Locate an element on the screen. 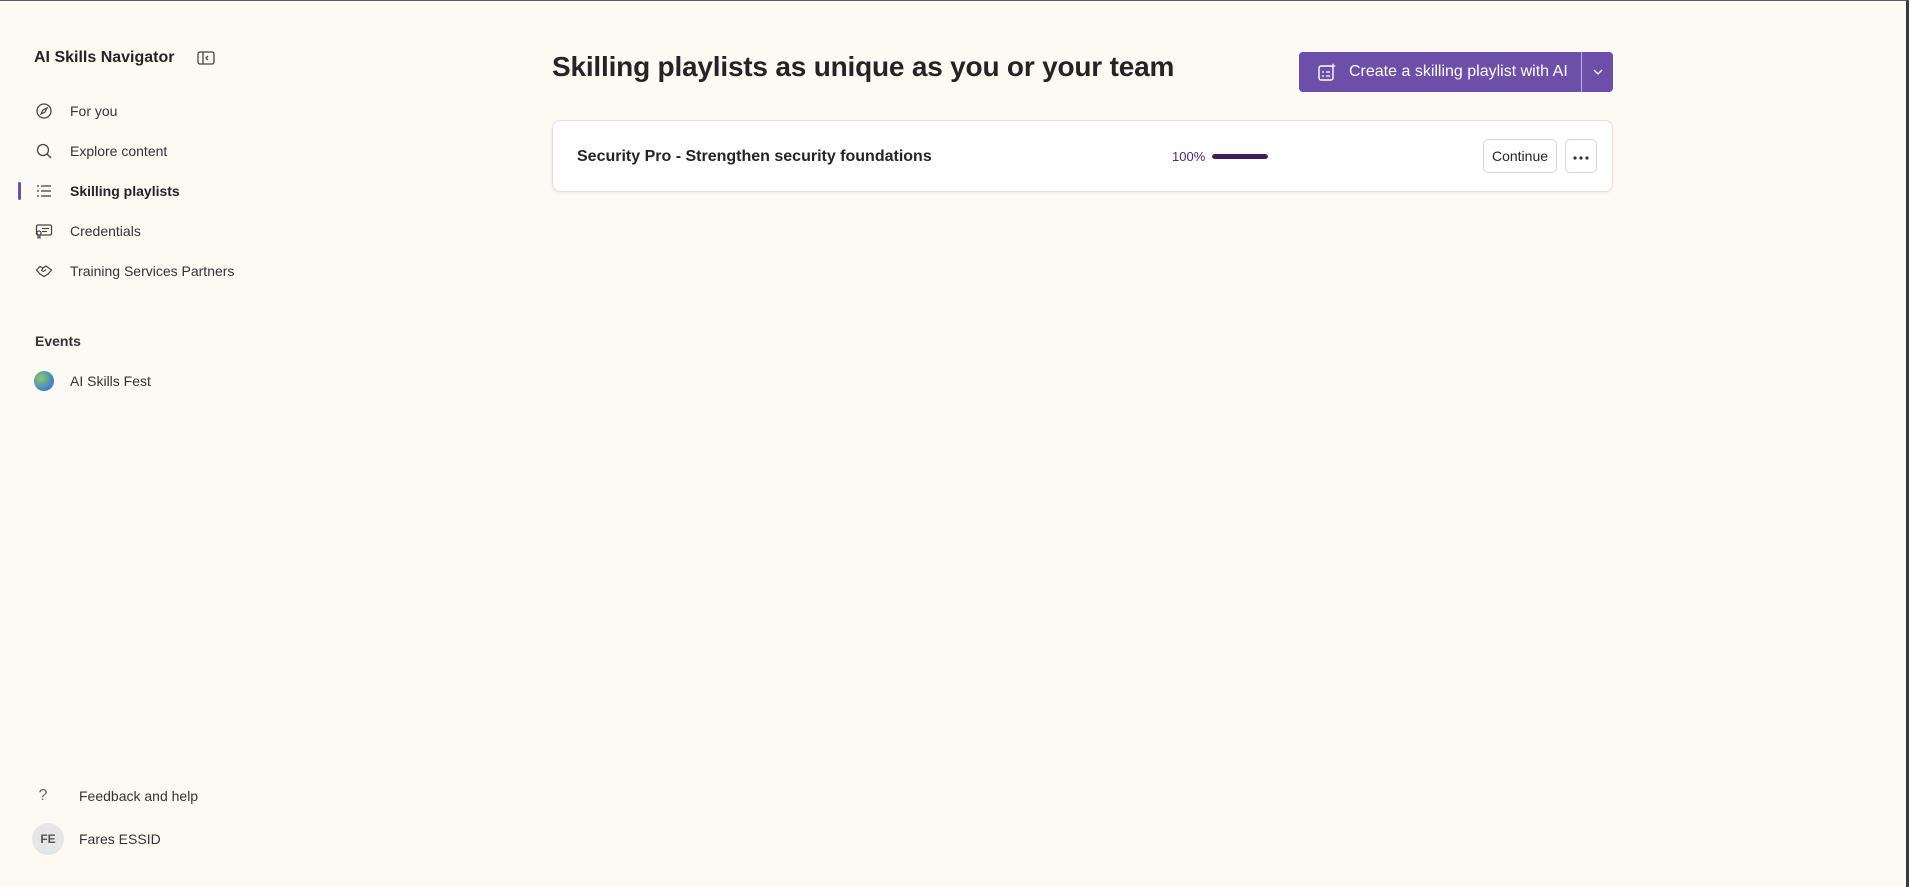 Image resolution: width=1909 pixels, height=887 pixels. progress-bar-fill is located at coordinates (1240, 156).